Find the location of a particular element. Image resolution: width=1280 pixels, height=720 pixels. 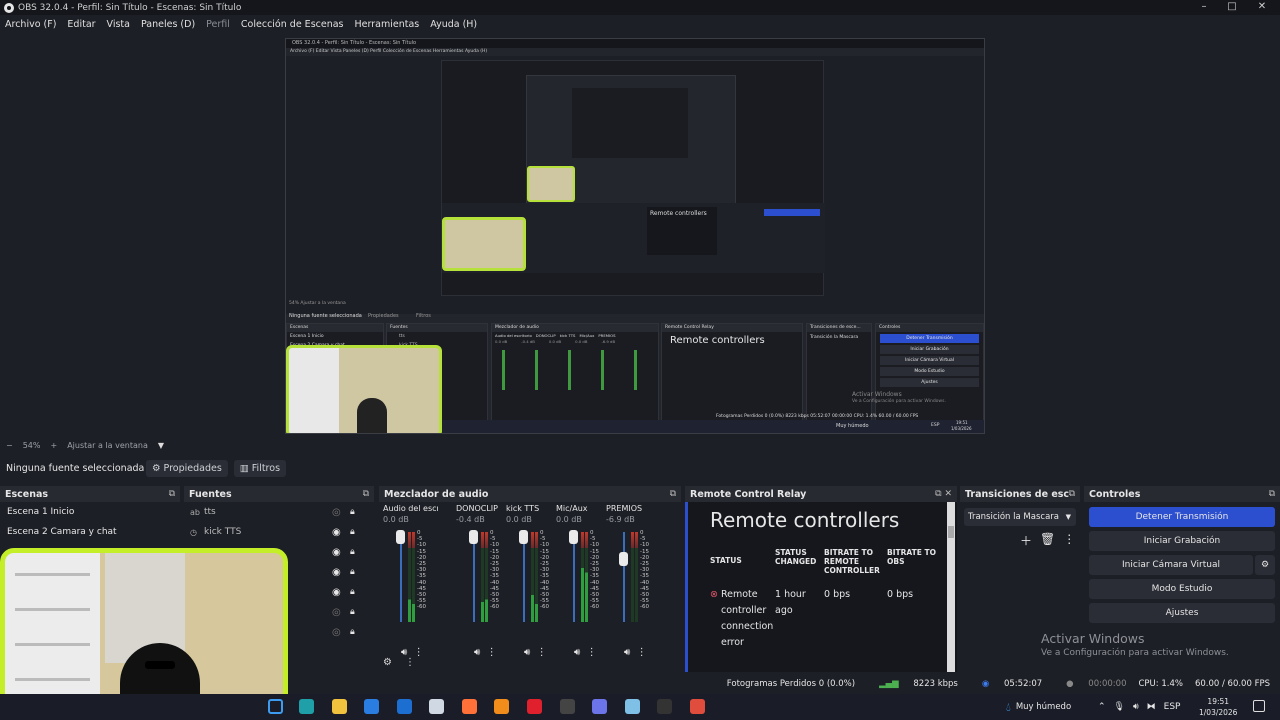

transition-select: Transición la Mascara ▼ is located at coordinates (1020, 517).